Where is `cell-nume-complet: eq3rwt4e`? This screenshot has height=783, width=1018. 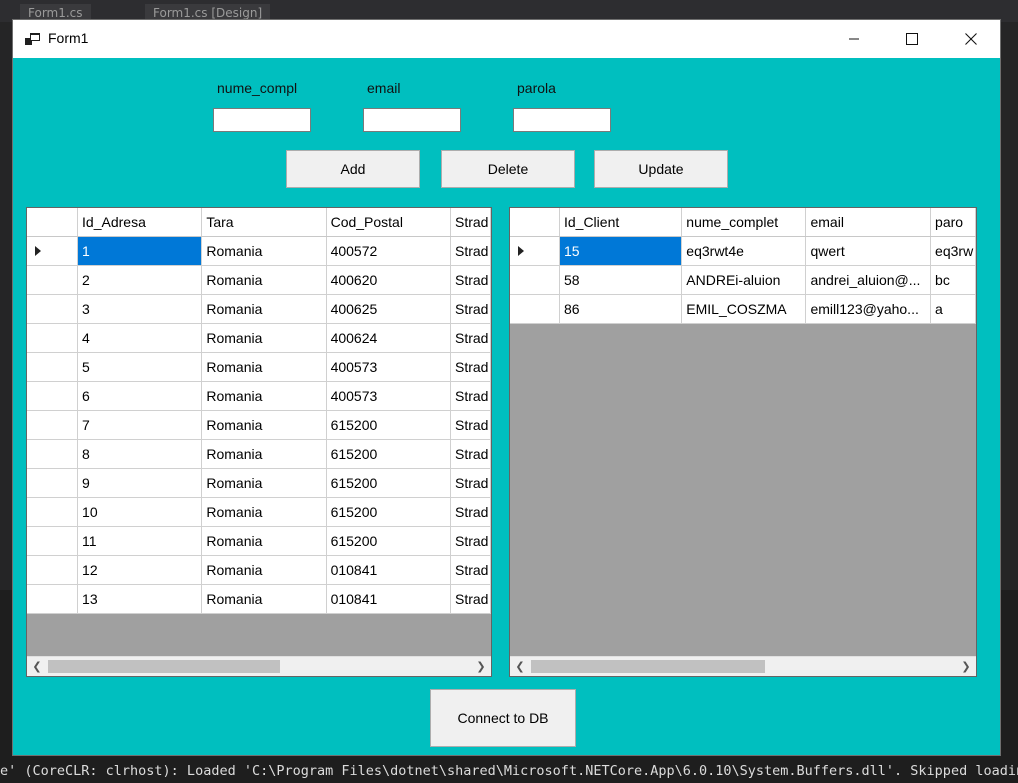
cell-nume-complet: eq3rwt4e is located at coordinates (744, 251).